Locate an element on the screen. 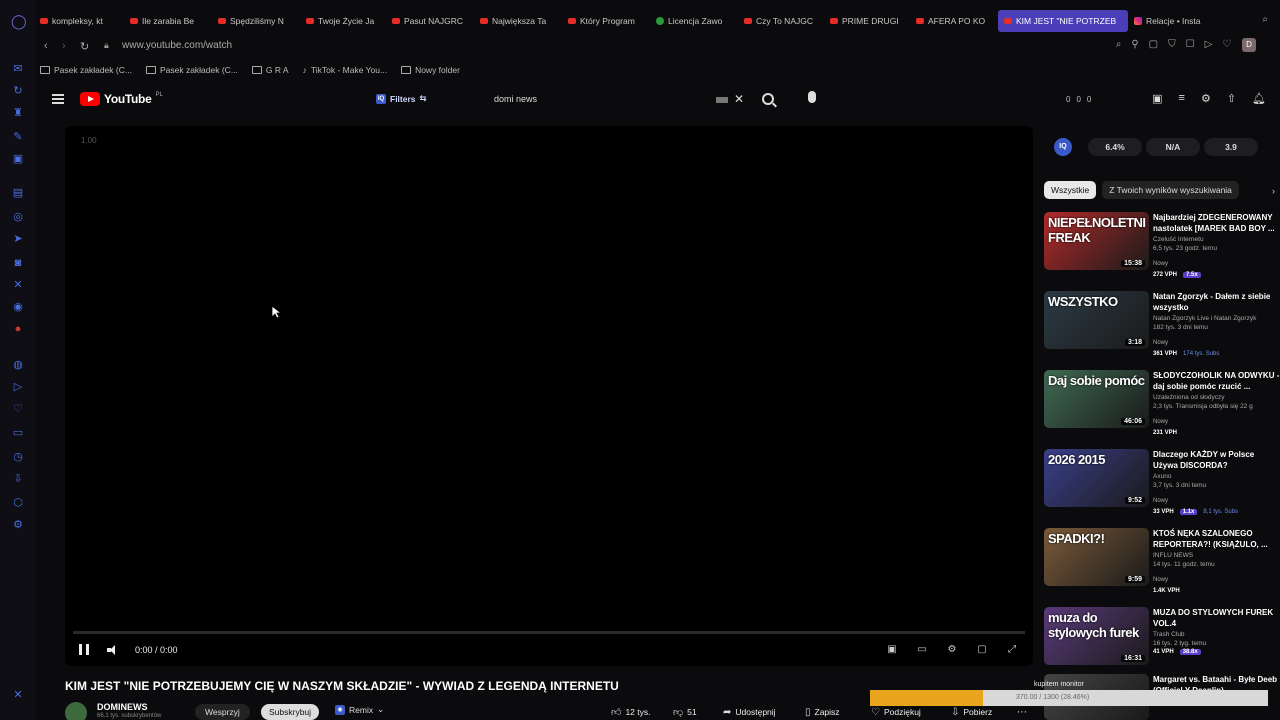  browser-tab: kompleksy, kt is located at coordinates (80, 21).